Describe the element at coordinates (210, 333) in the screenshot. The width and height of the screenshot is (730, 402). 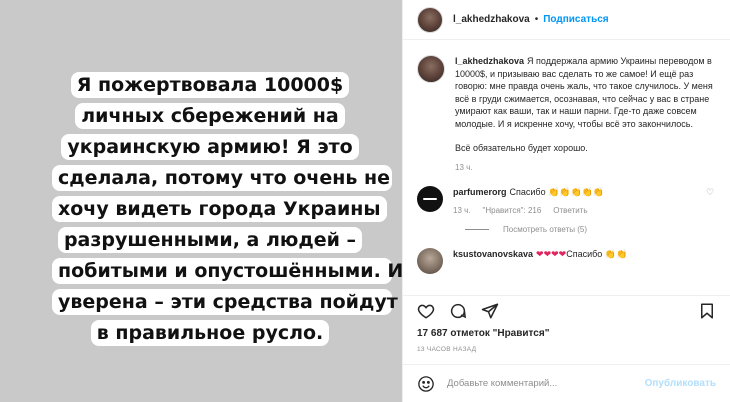
I see `media-text-line: в правильное русло.` at that location.